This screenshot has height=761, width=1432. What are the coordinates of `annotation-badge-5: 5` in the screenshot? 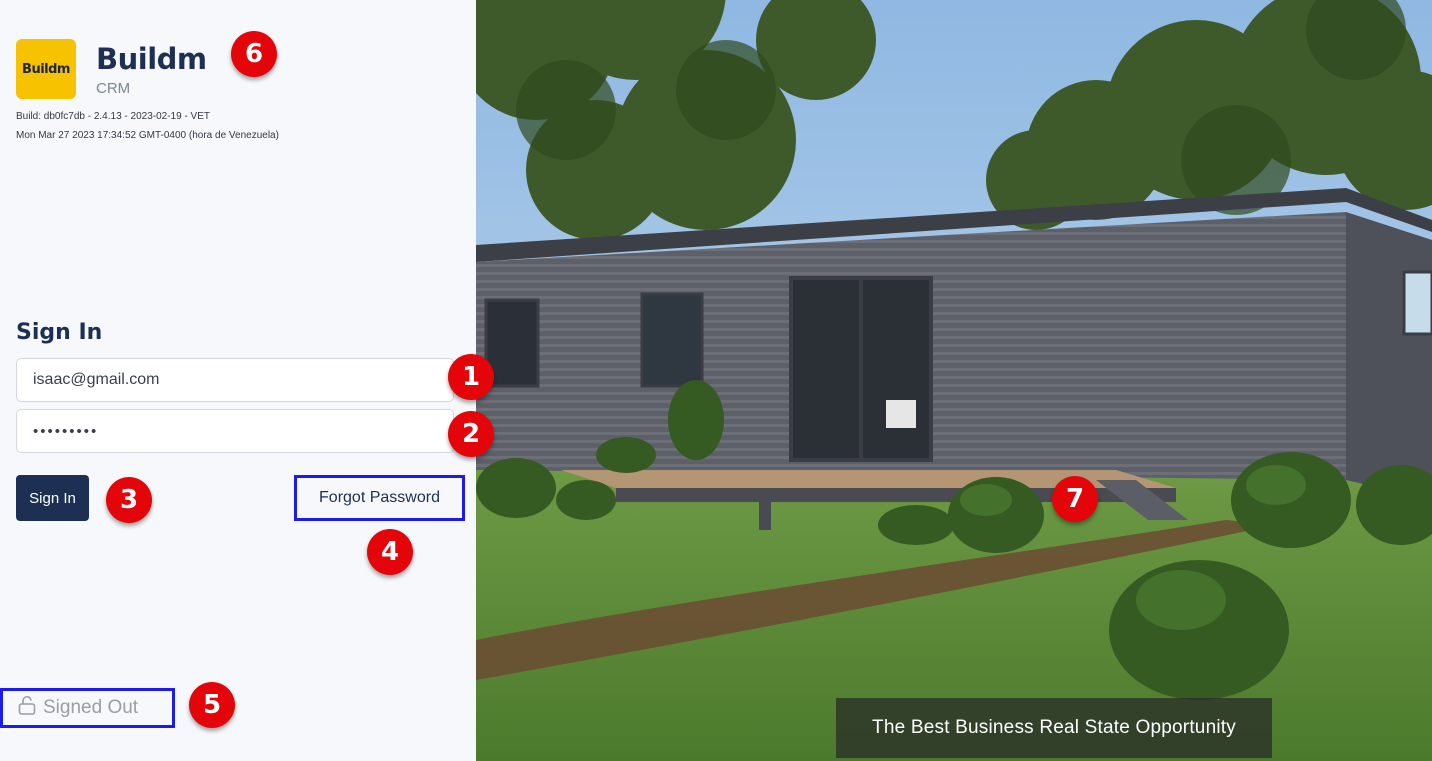 It's located at (212, 705).